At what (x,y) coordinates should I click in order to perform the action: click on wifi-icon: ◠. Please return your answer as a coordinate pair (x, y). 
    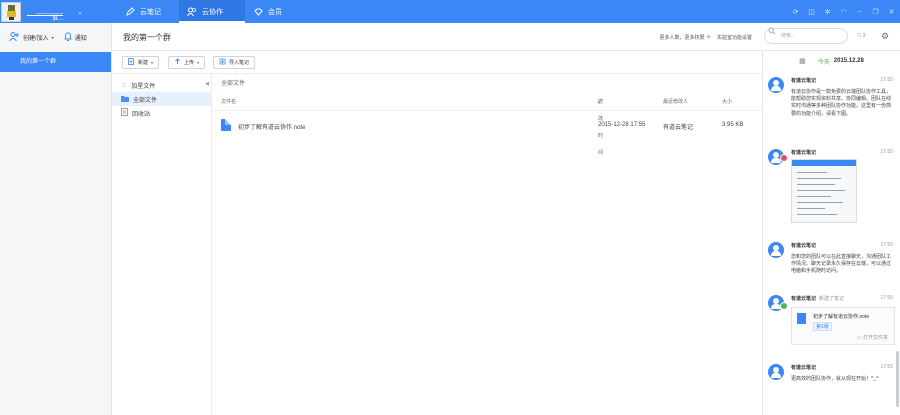
    Looking at the image, I should click on (843, 11).